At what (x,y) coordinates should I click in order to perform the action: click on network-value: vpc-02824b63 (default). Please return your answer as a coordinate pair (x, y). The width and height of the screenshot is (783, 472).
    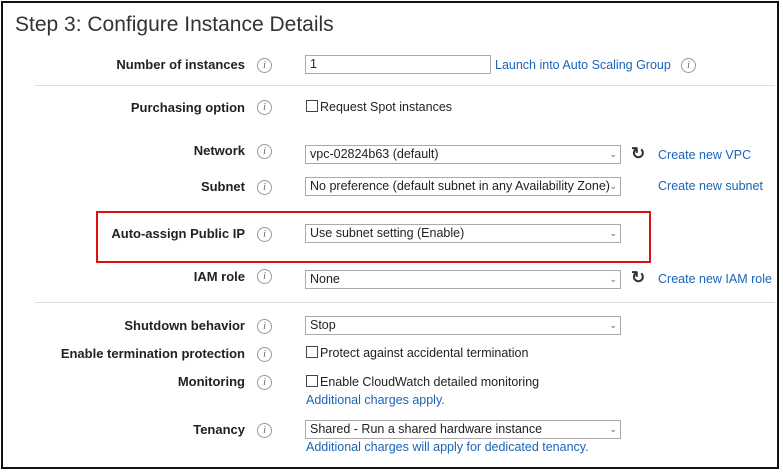
    Looking at the image, I should click on (374, 154).